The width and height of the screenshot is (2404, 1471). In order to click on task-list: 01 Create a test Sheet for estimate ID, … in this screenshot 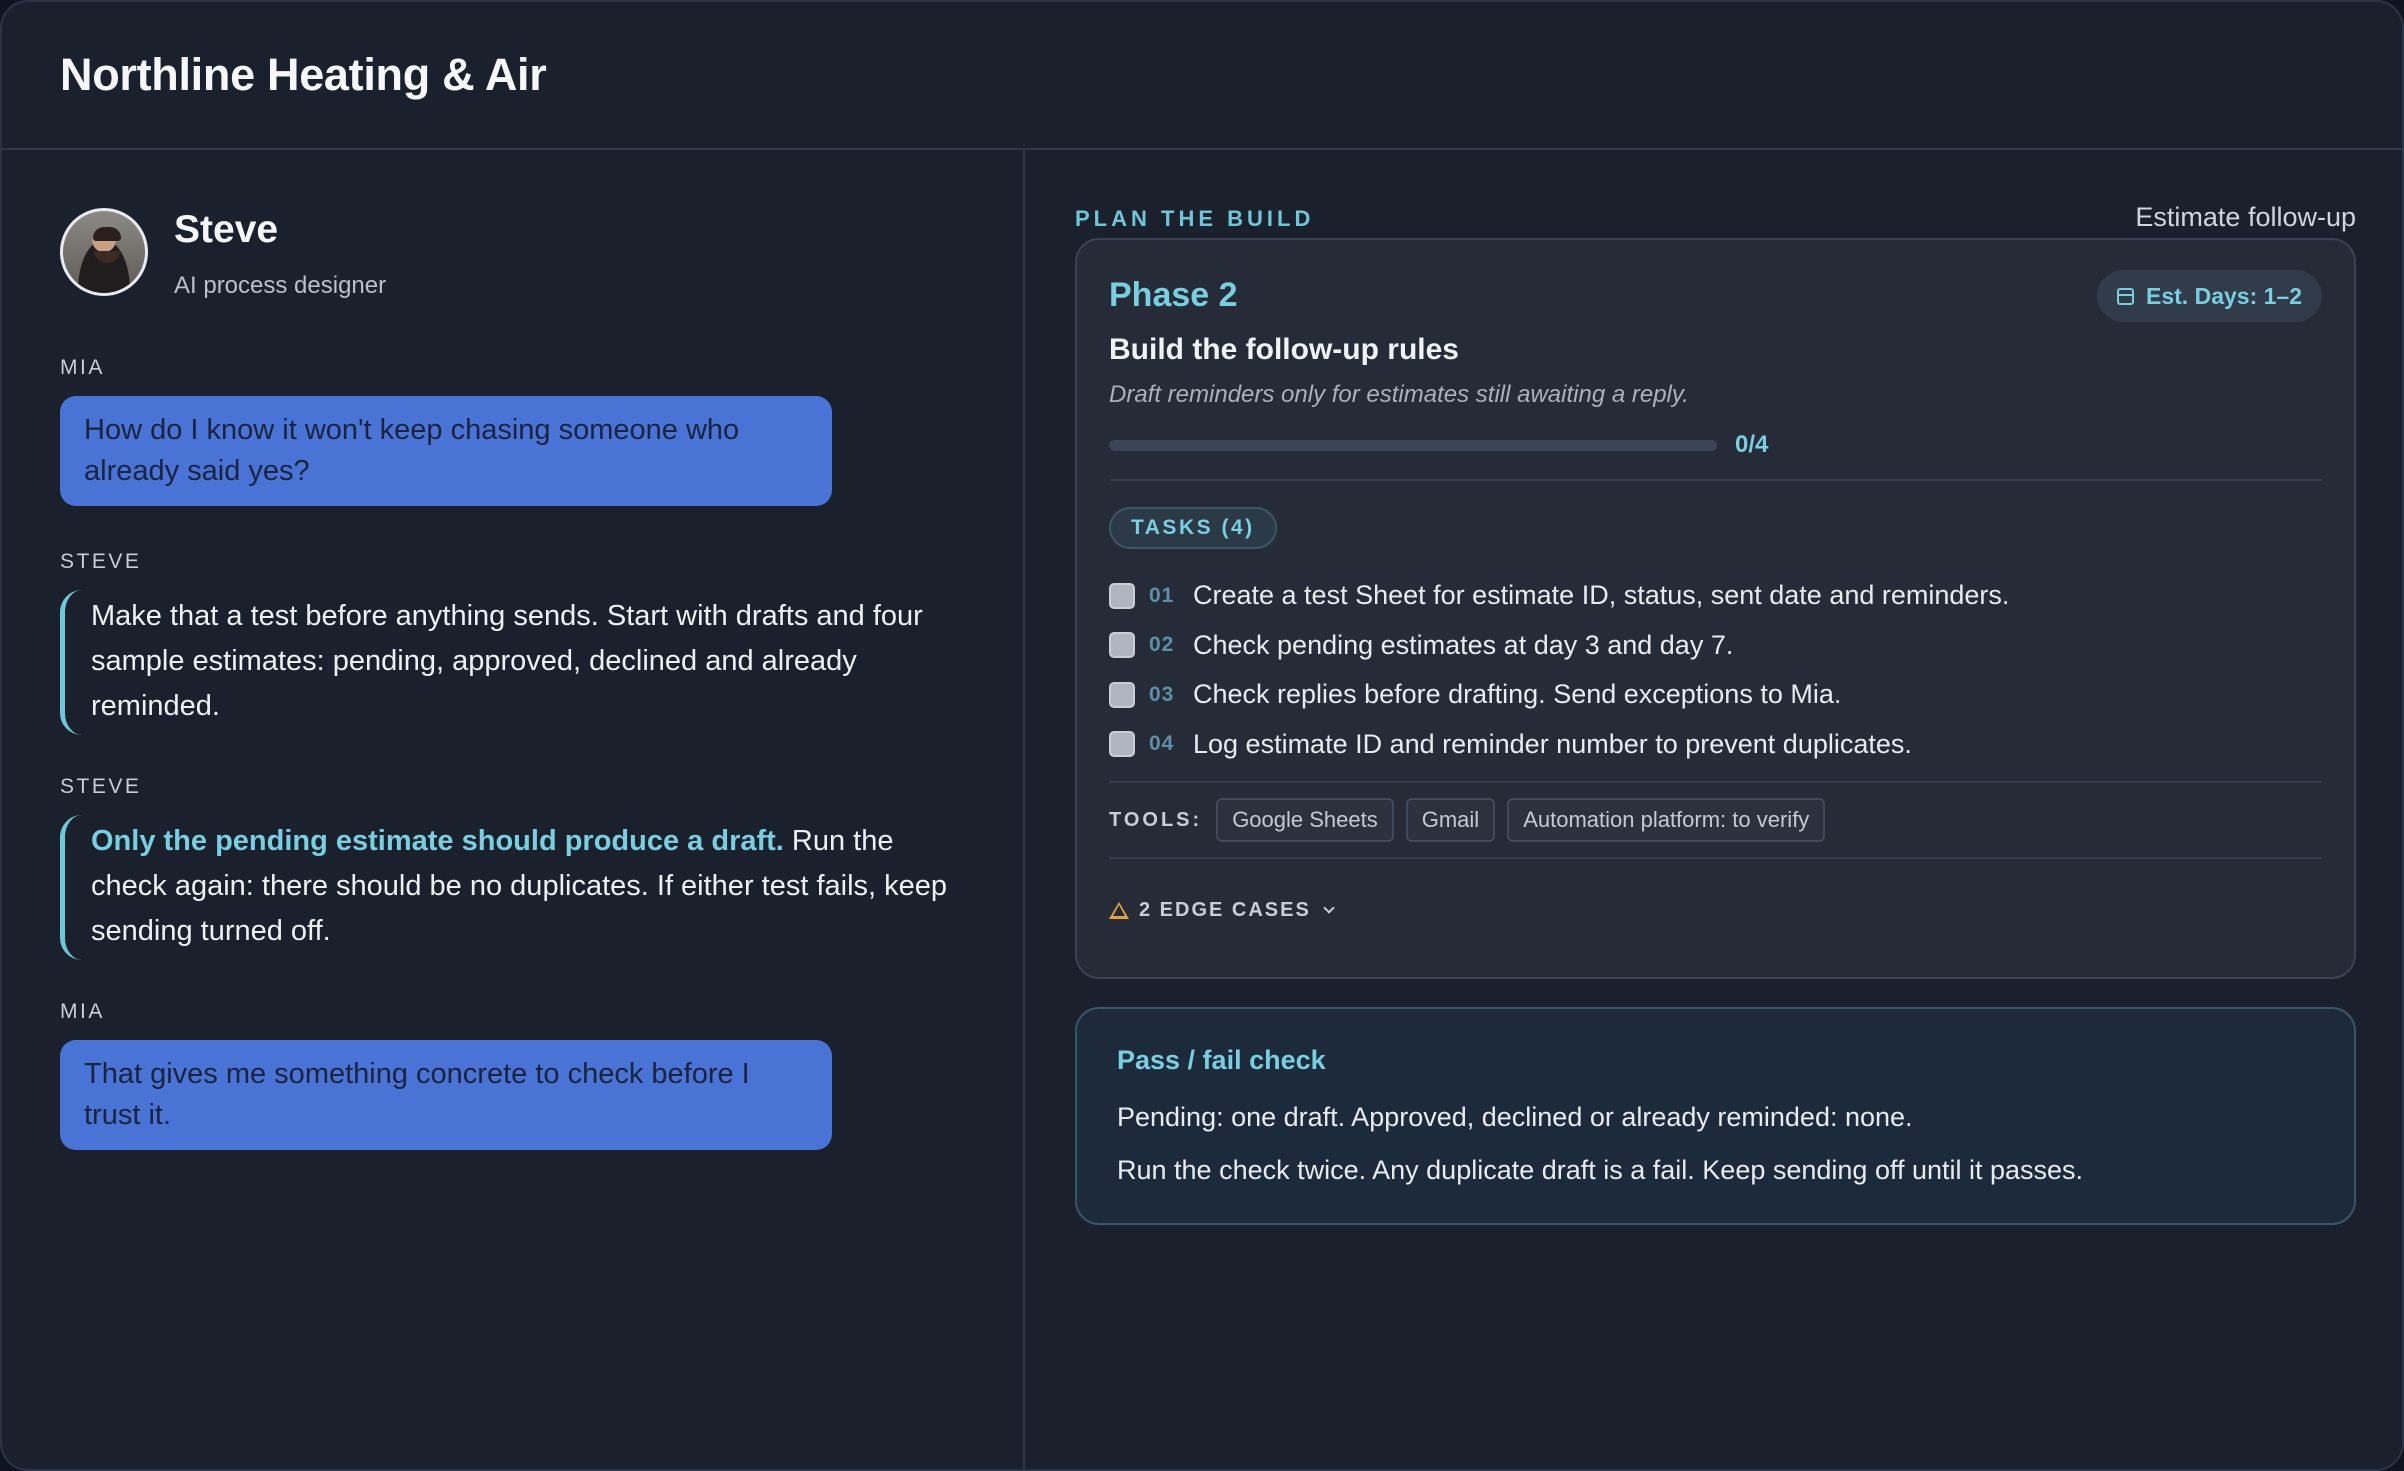, I will do `click(1715, 670)`.